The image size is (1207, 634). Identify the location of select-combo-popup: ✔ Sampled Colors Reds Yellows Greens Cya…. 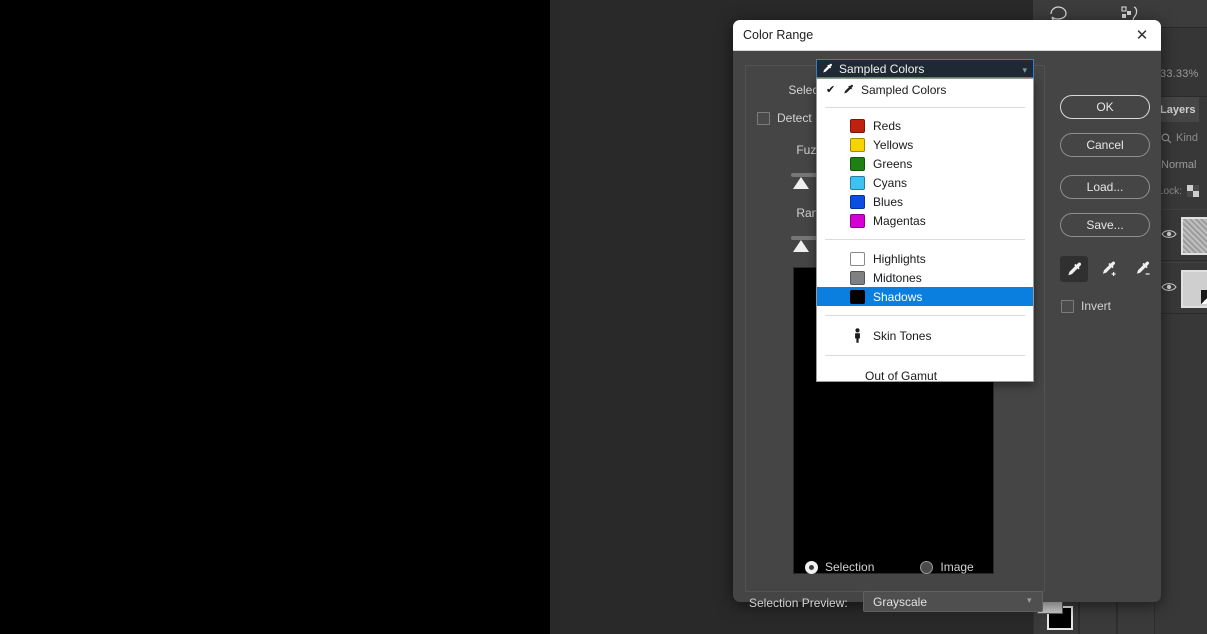
(925, 231).